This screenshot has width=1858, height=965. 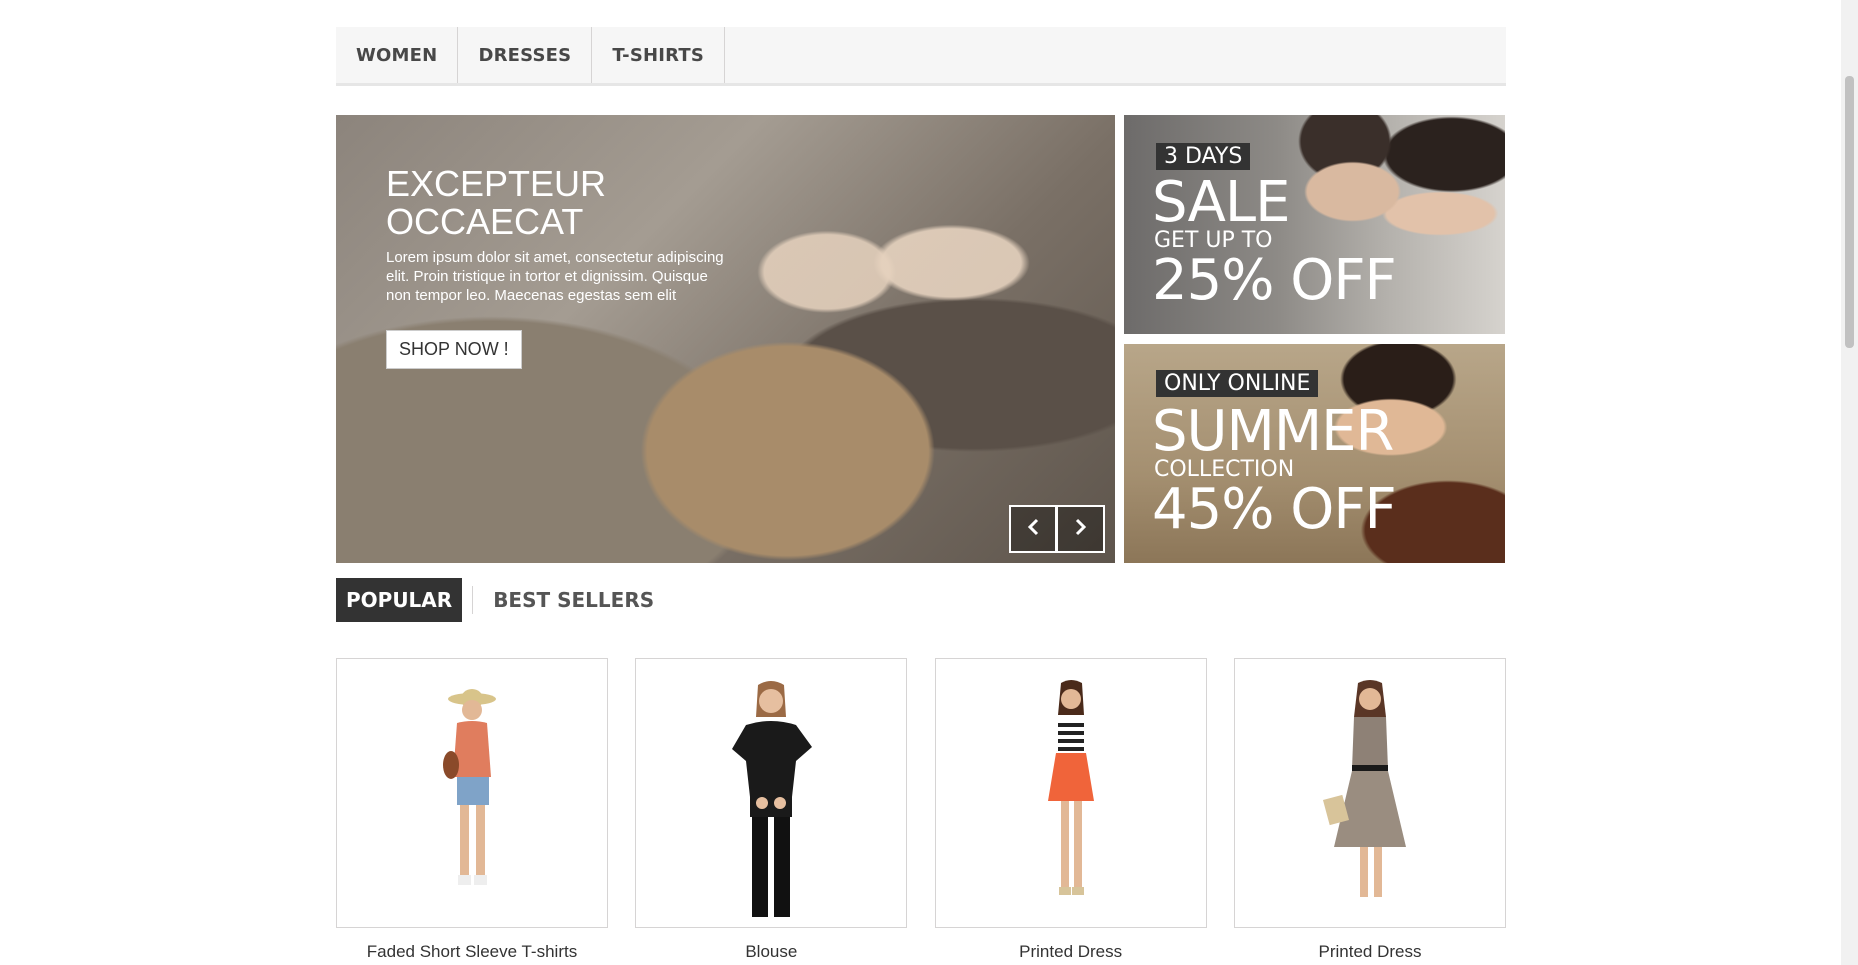 I want to click on banner-badge: ONLY ONLINE, so click(x=1237, y=383).